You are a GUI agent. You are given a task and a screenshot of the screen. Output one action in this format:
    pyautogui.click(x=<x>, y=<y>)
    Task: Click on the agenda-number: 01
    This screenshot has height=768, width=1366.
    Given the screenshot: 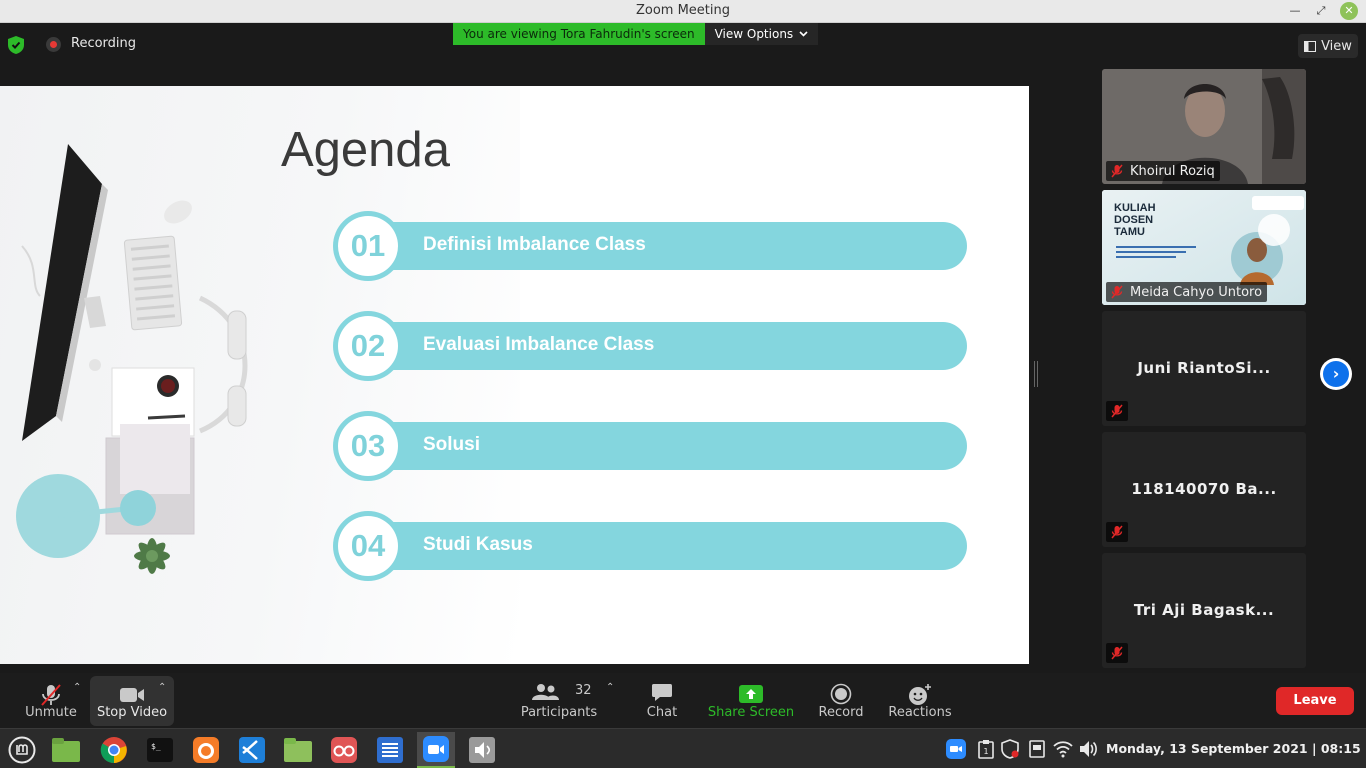 What is the action you would take?
    pyautogui.click(x=368, y=246)
    